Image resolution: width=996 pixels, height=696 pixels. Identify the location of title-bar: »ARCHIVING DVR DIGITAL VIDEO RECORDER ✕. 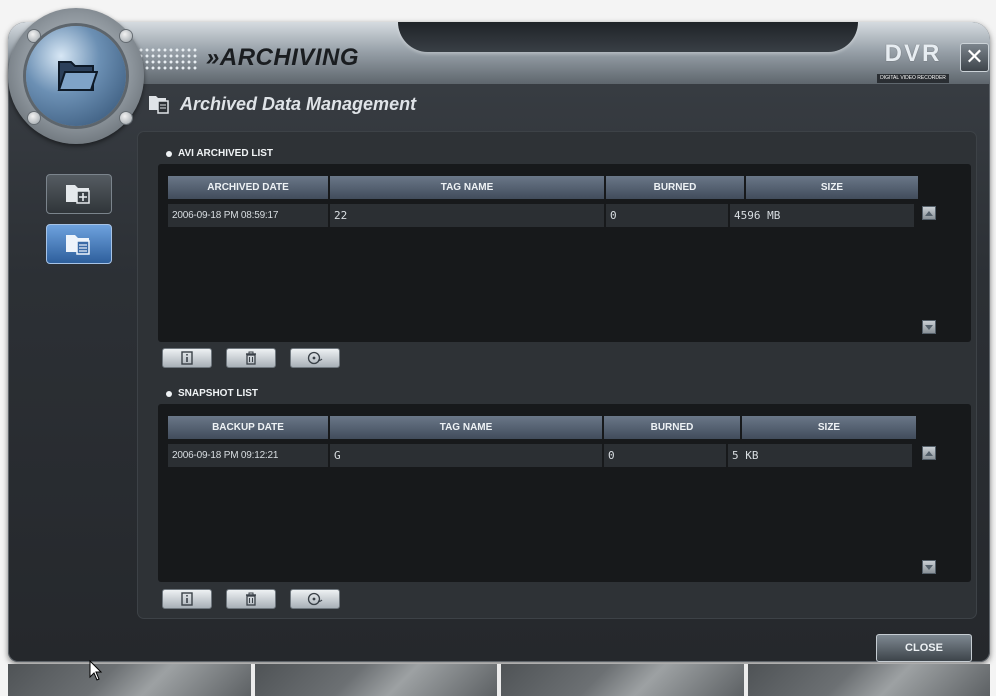
(499, 53).